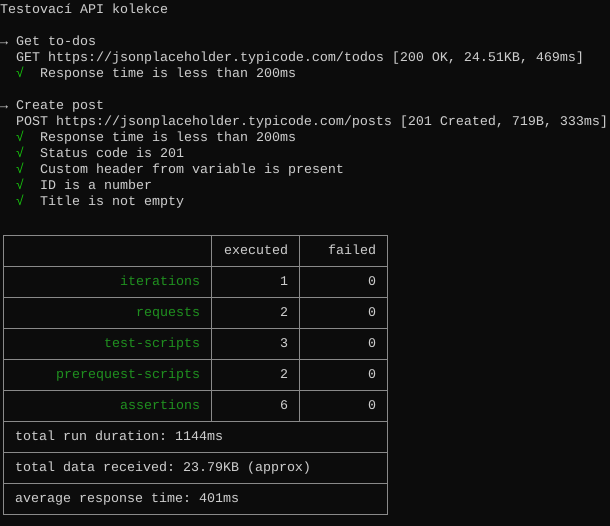 The image size is (610, 526). What do you see at coordinates (192, 170) in the screenshot?
I see `assertion-text: Custom header from variable is present` at bounding box center [192, 170].